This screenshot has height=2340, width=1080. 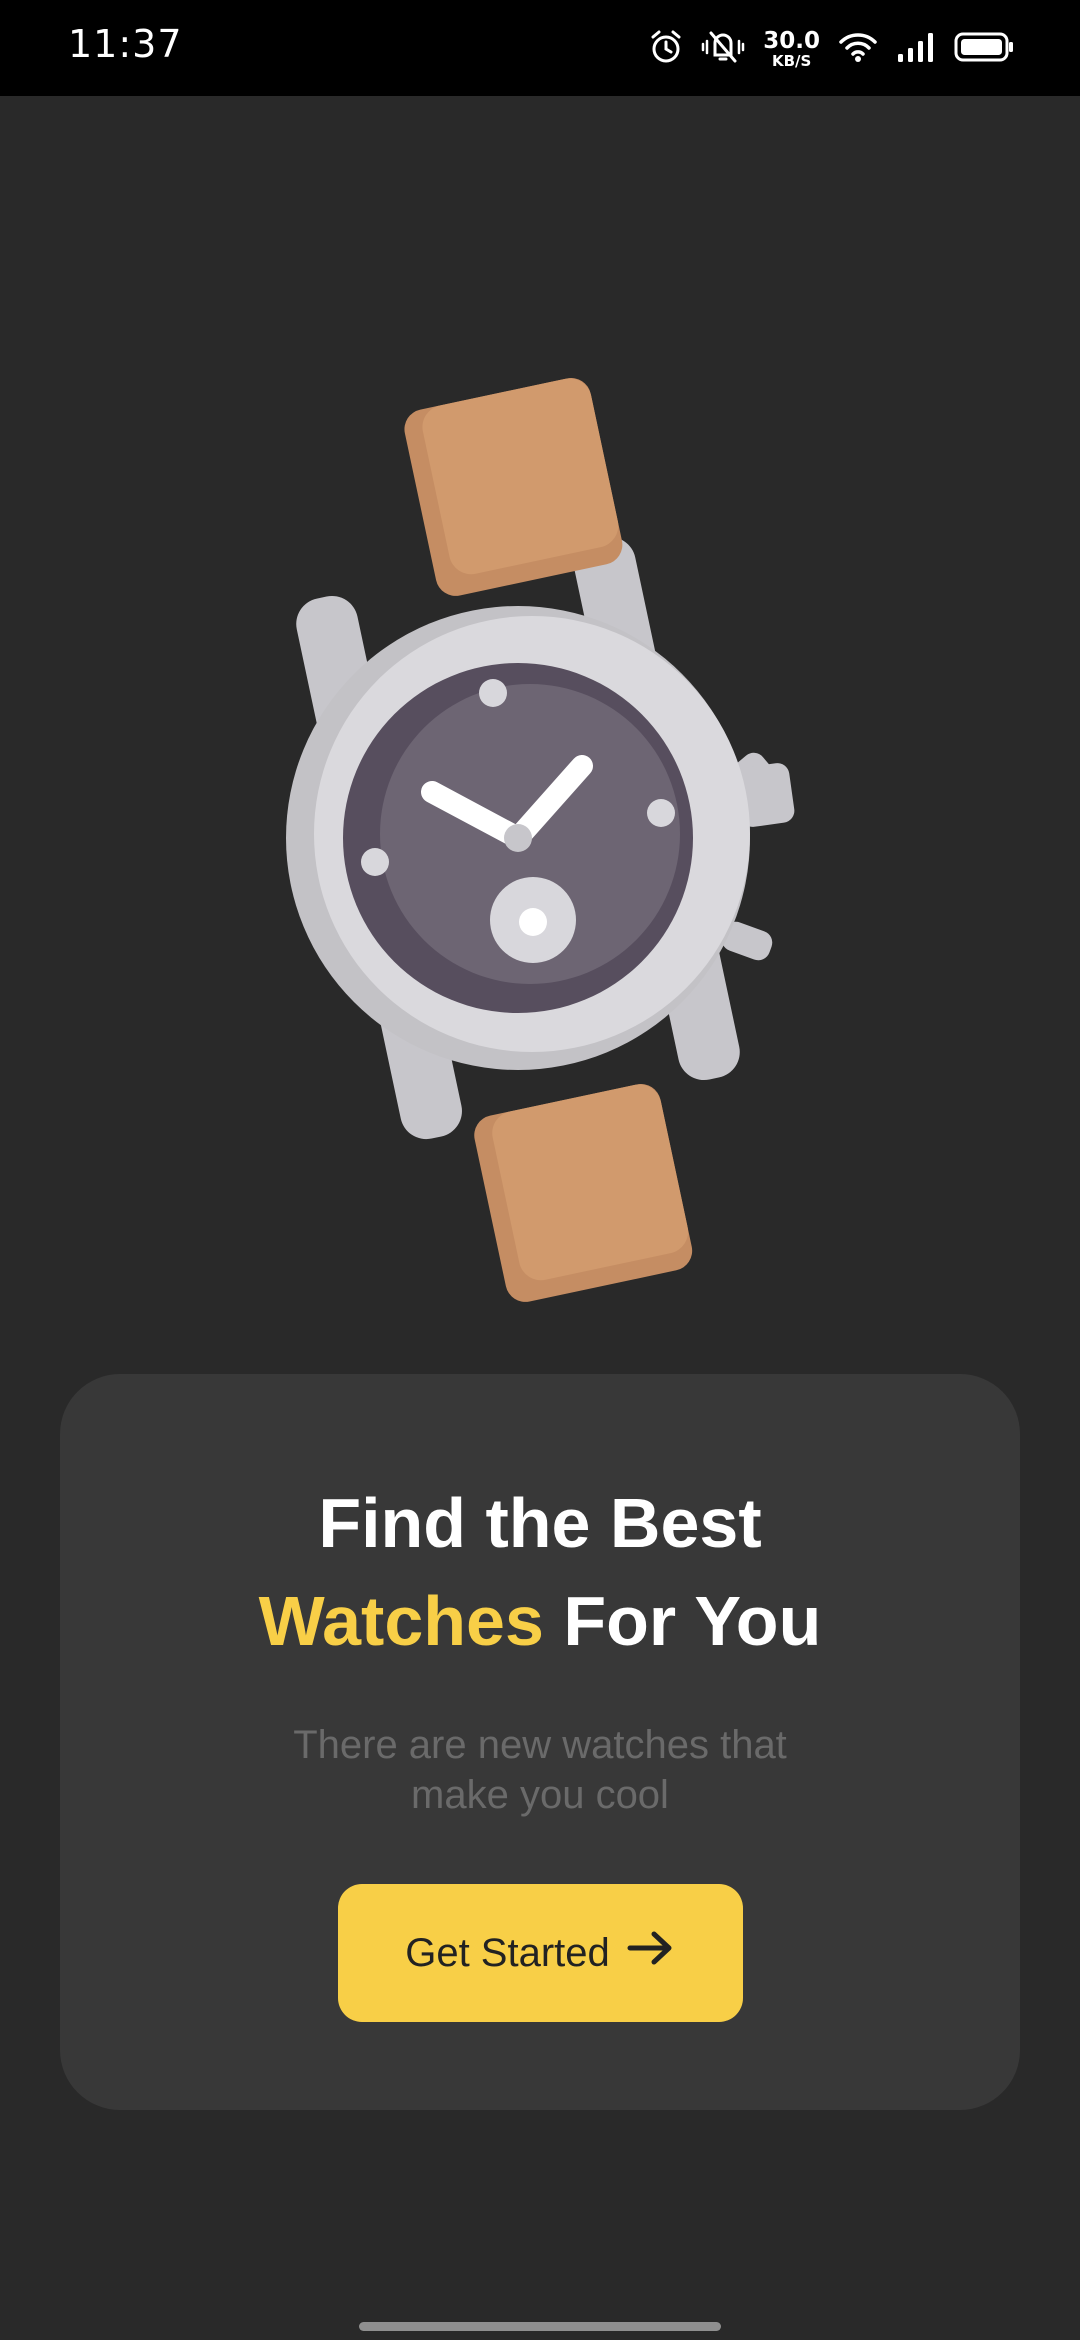 What do you see at coordinates (916, 49) in the screenshot?
I see `signal-icon` at bounding box center [916, 49].